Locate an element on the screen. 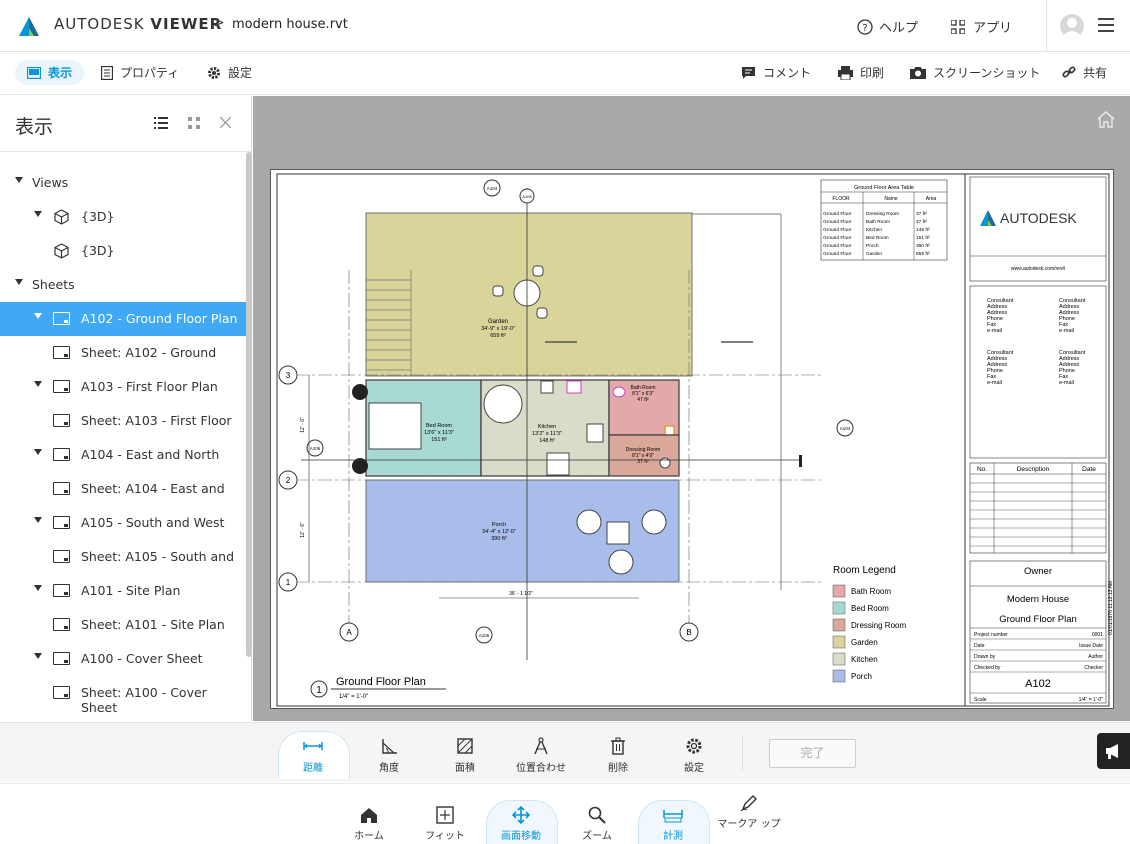 This screenshot has height=844, width=1130. print-button: 印刷 is located at coordinates (861, 72).